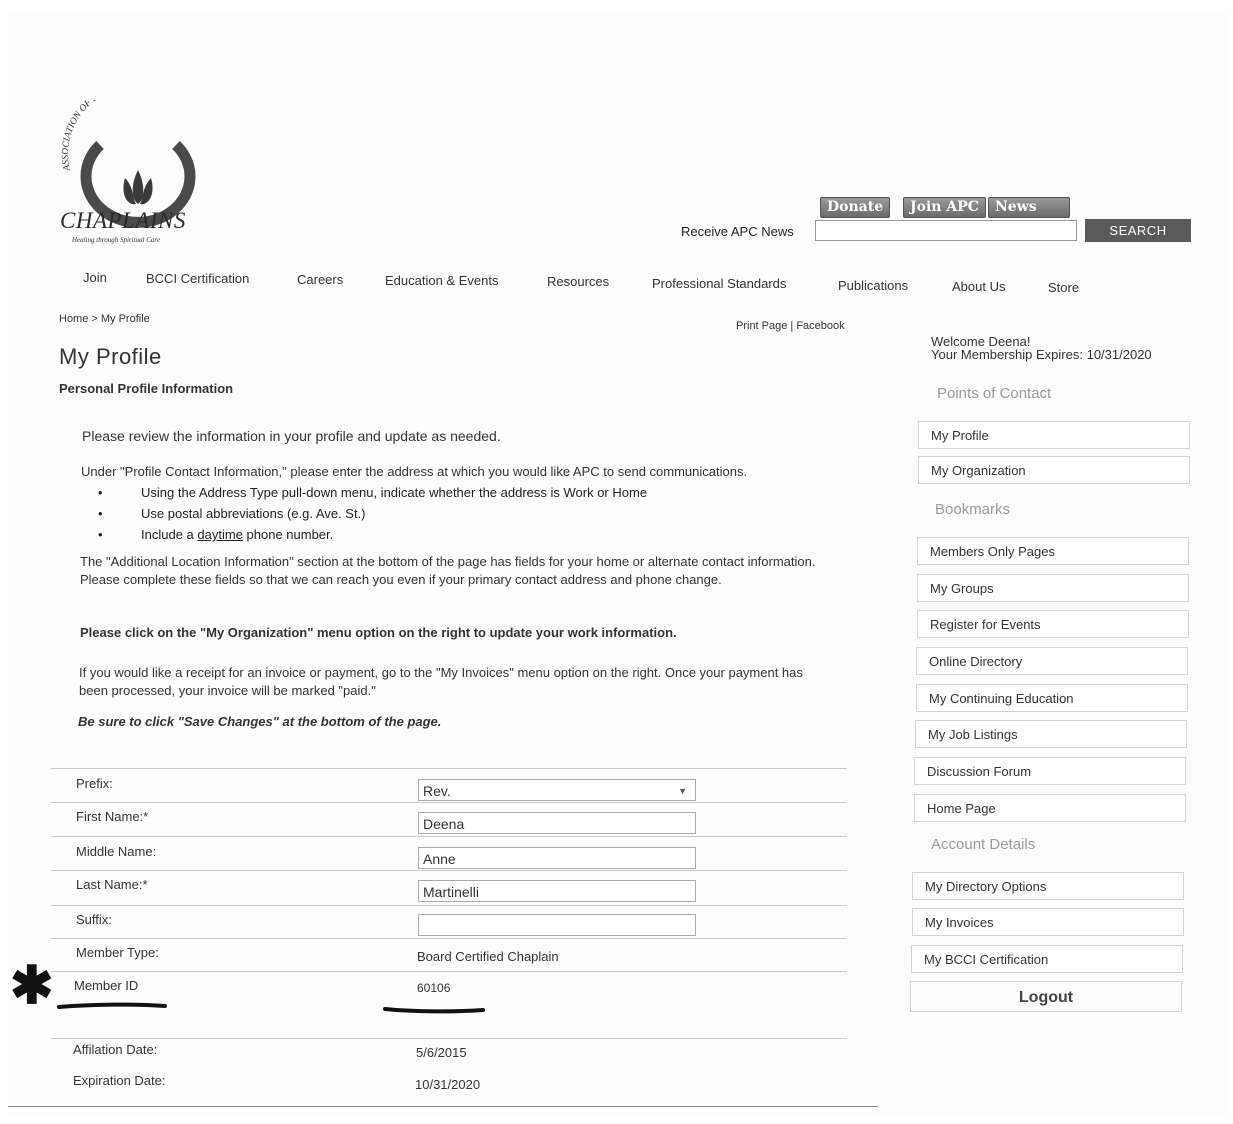  What do you see at coordinates (557, 823) in the screenshot?
I see `first-name-input: Deena` at bounding box center [557, 823].